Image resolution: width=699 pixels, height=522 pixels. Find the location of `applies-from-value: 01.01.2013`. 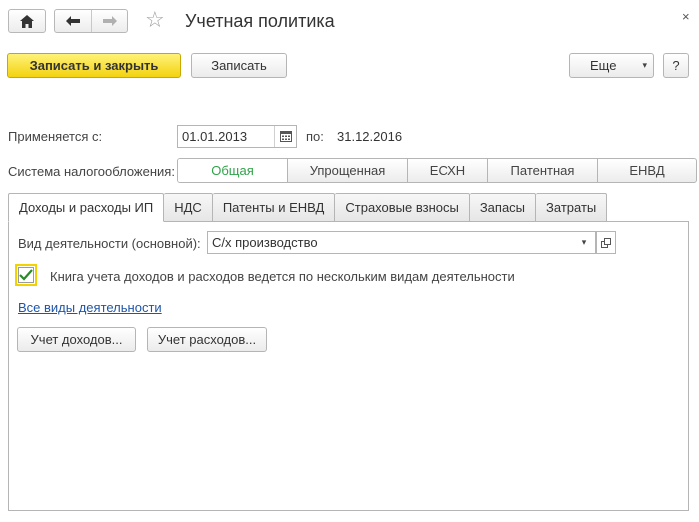

applies-from-value: 01.01.2013 is located at coordinates (215, 136).